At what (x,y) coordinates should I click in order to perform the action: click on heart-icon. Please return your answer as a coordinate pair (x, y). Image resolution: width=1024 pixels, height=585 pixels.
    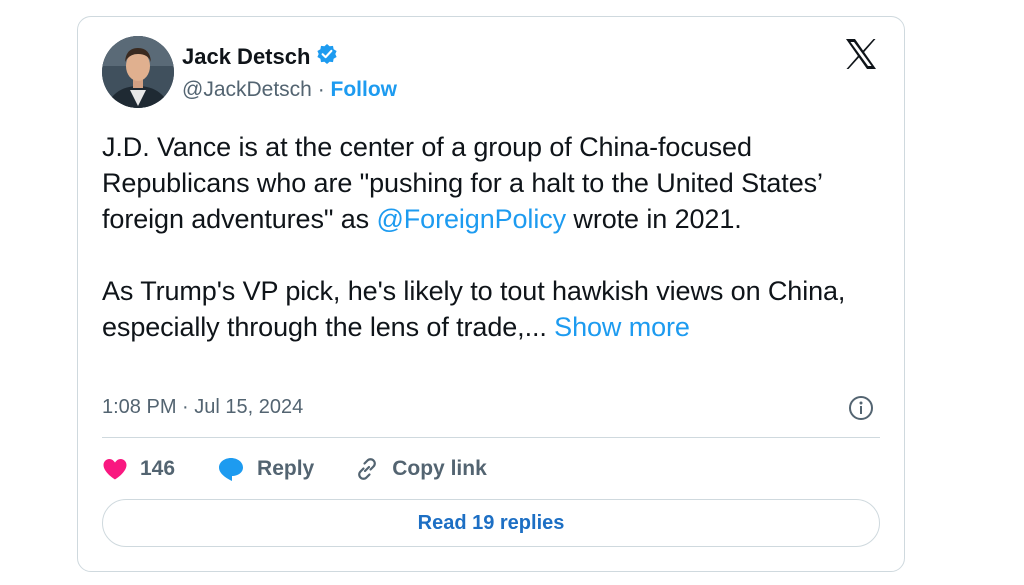
    Looking at the image, I should click on (115, 469).